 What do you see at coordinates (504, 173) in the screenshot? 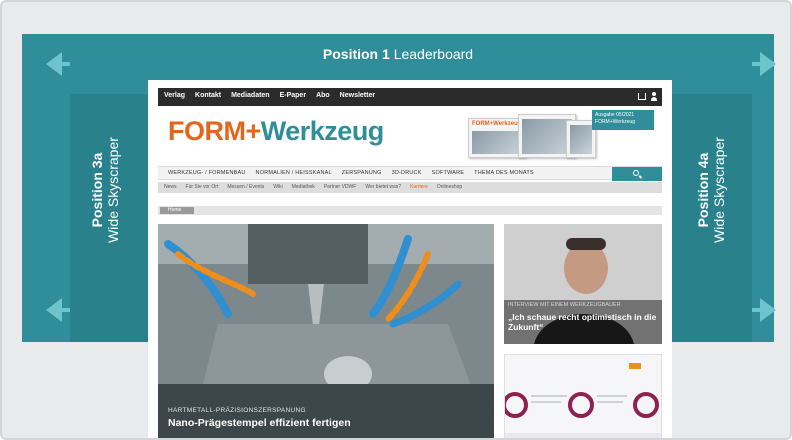
I see `main-nav-item: THEMA DES MONATS` at bounding box center [504, 173].